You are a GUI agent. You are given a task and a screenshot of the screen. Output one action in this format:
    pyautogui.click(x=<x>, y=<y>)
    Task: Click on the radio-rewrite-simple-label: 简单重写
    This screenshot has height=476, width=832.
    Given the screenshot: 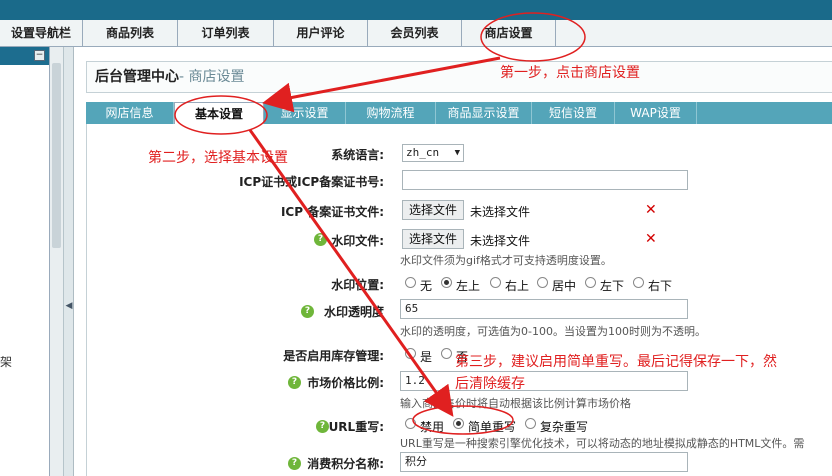 What is the action you would take?
    pyautogui.click(x=492, y=427)
    